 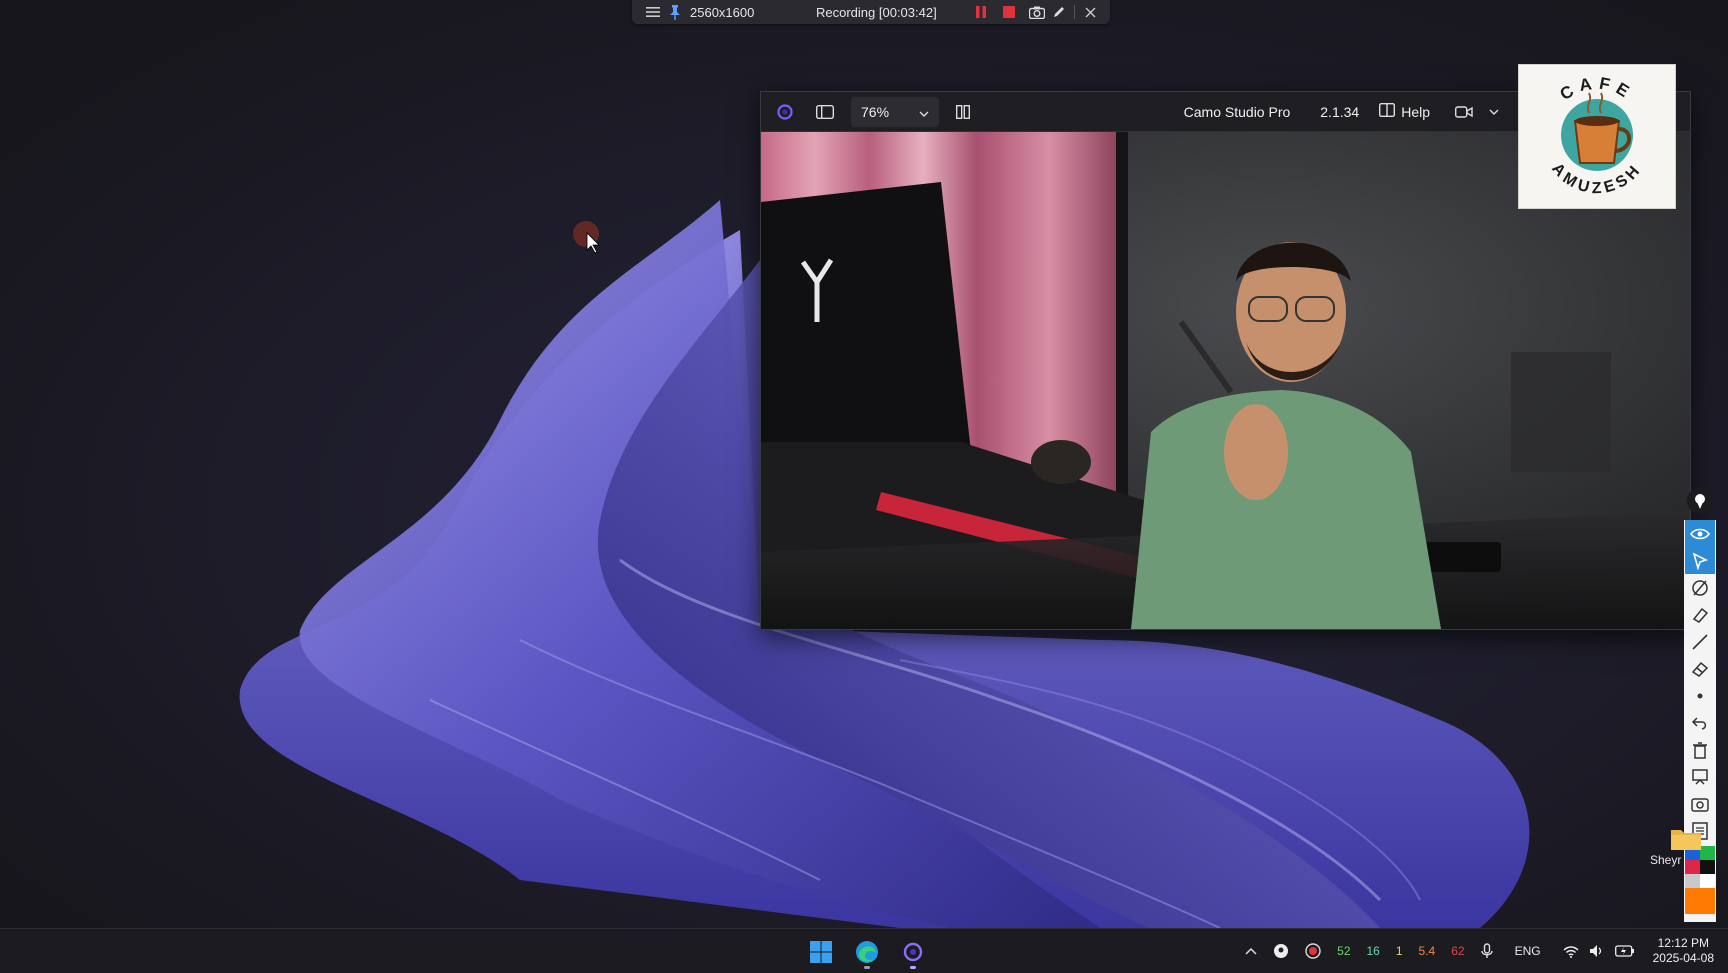 What do you see at coordinates (1624, 951) in the screenshot?
I see `battery-icon` at bounding box center [1624, 951].